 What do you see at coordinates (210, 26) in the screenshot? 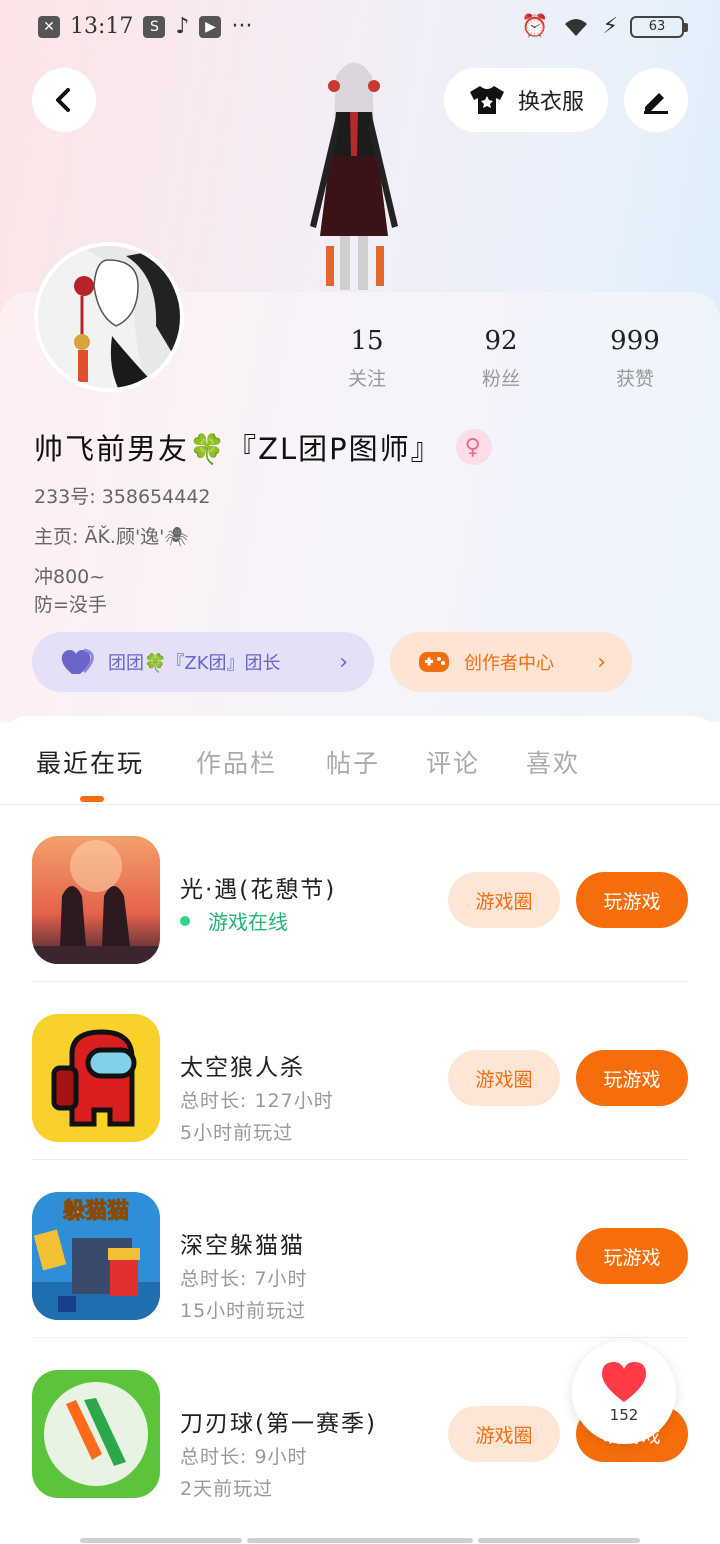
I see `play-icon: ▶` at bounding box center [210, 26].